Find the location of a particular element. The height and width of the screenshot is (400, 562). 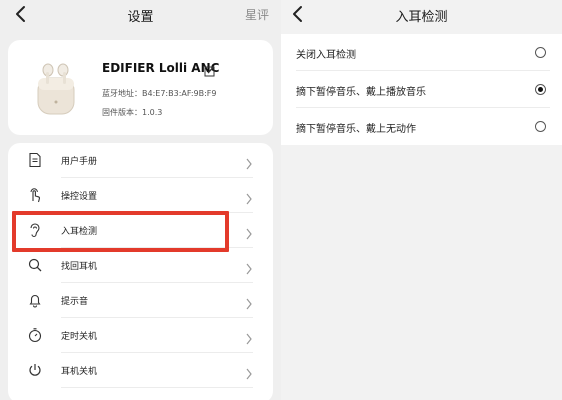

menu-label: 耳机关机 is located at coordinates (79, 372).